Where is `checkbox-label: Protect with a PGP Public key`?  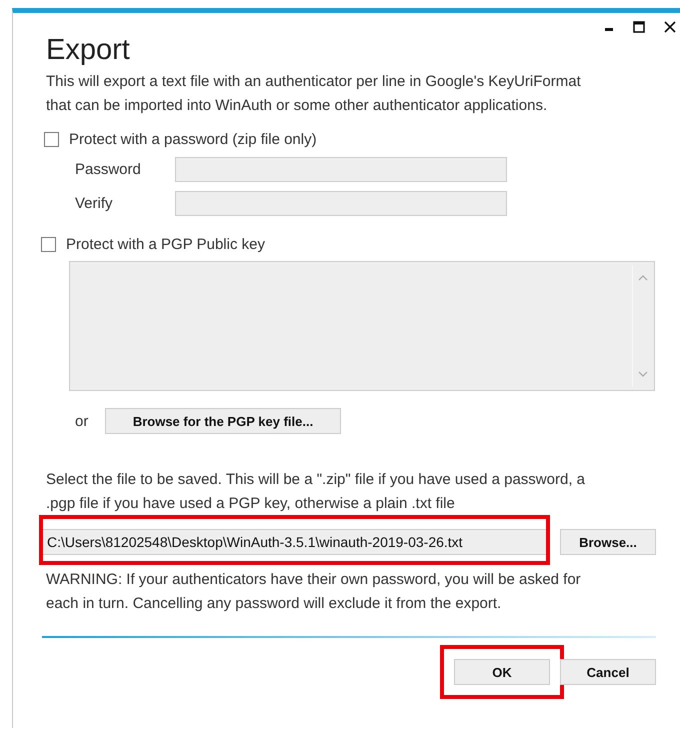 checkbox-label: Protect with a PGP Public key is located at coordinates (165, 244).